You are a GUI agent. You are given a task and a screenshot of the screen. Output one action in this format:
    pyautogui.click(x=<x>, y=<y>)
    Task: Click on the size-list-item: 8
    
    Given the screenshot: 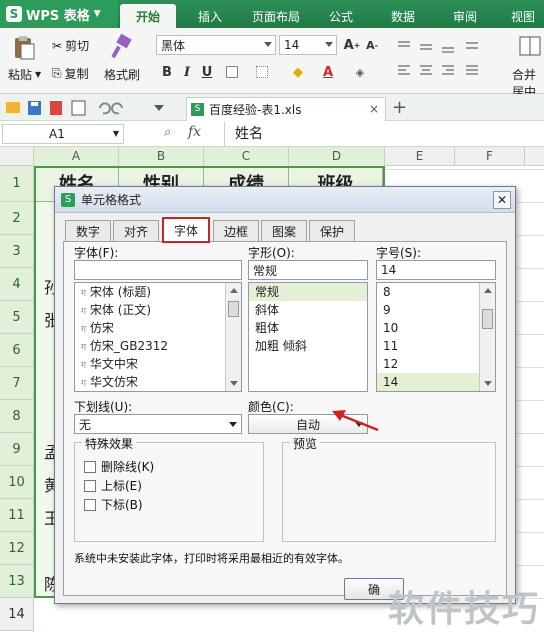 What is the action you would take?
    pyautogui.click(x=436, y=292)
    